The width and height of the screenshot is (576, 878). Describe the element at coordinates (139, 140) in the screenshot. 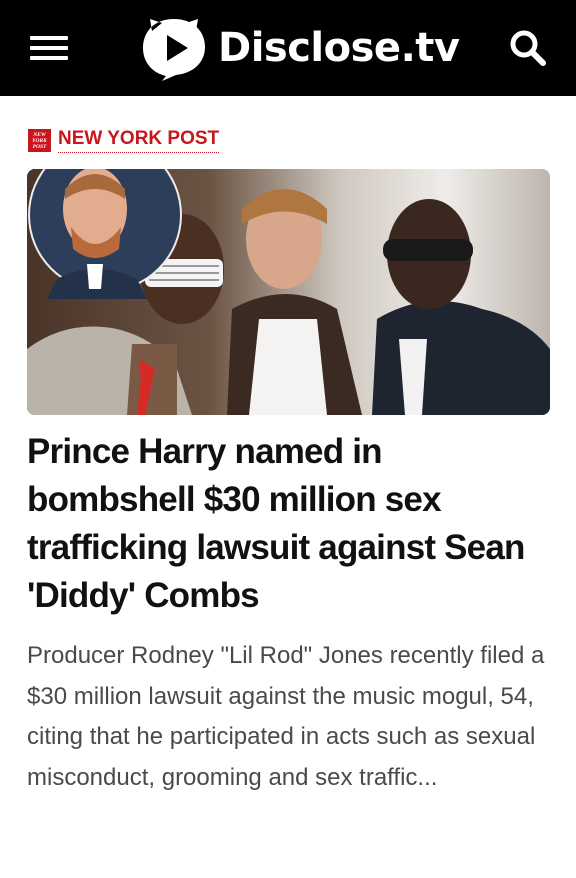

I see `source-name-link: NEW YORK POST` at that location.